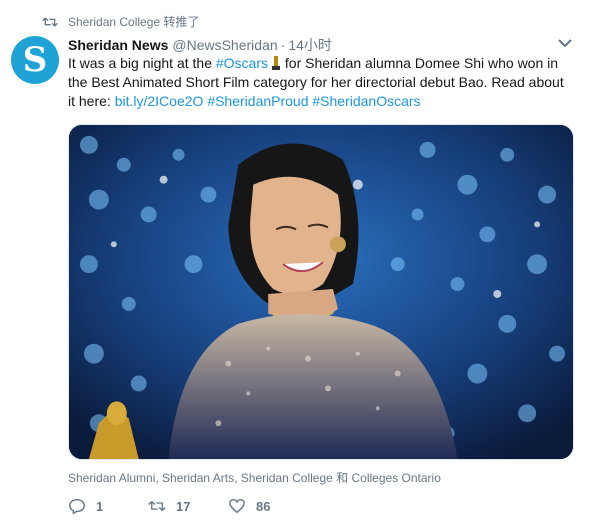 This screenshot has width=592, height=522. I want to click on avatar-letter: S, so click(35, 60).